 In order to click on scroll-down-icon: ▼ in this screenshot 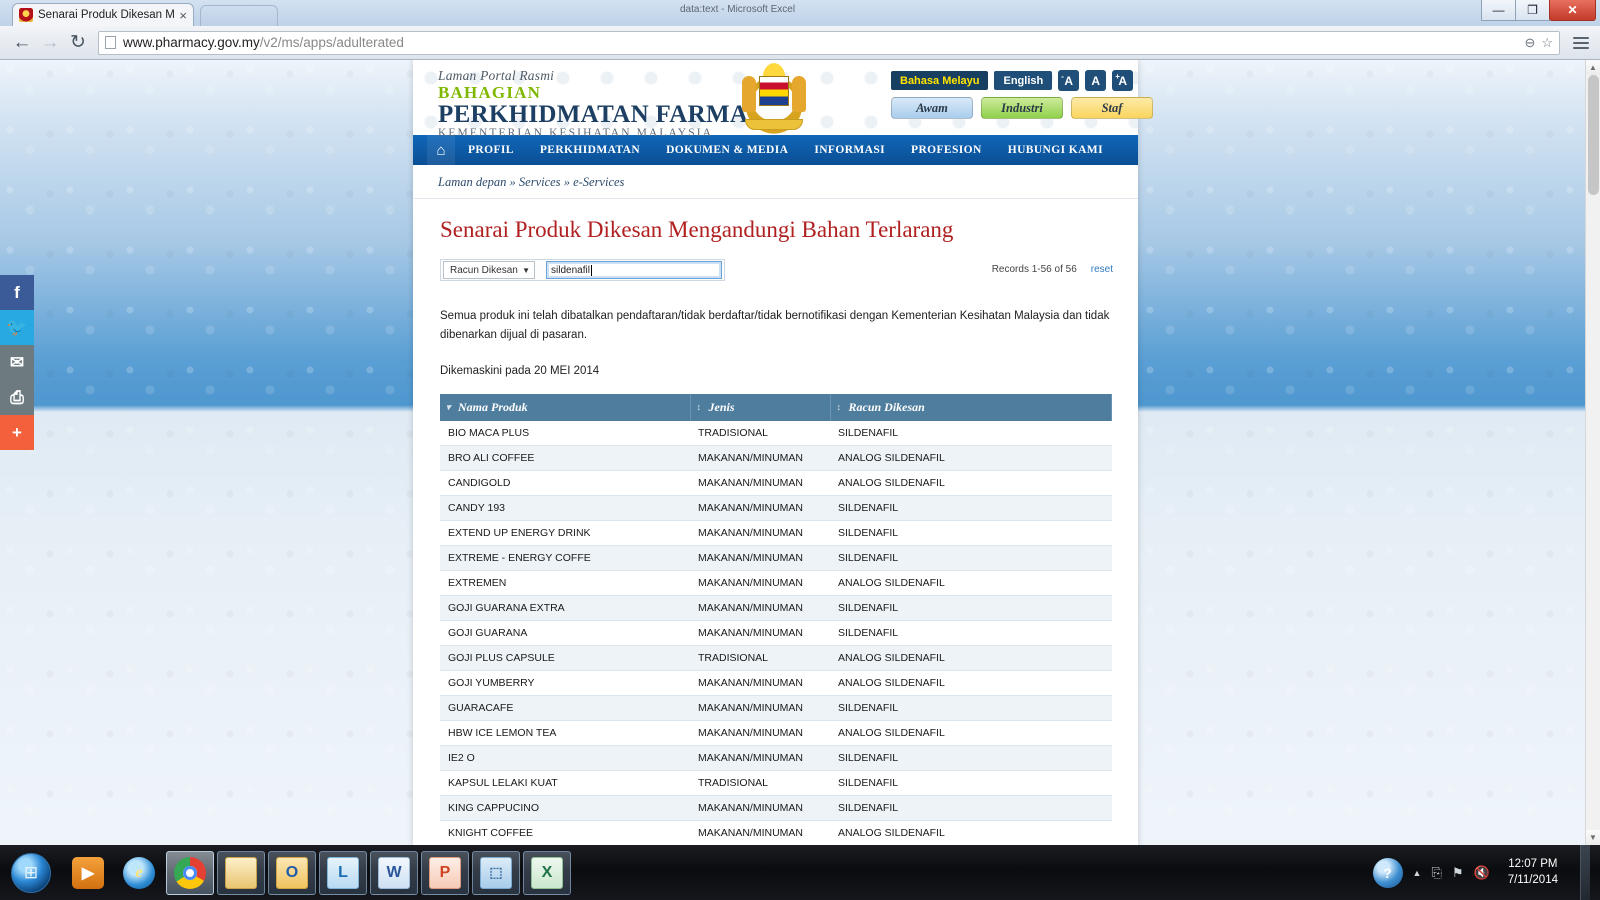, I will do `click(1593, 837)`.